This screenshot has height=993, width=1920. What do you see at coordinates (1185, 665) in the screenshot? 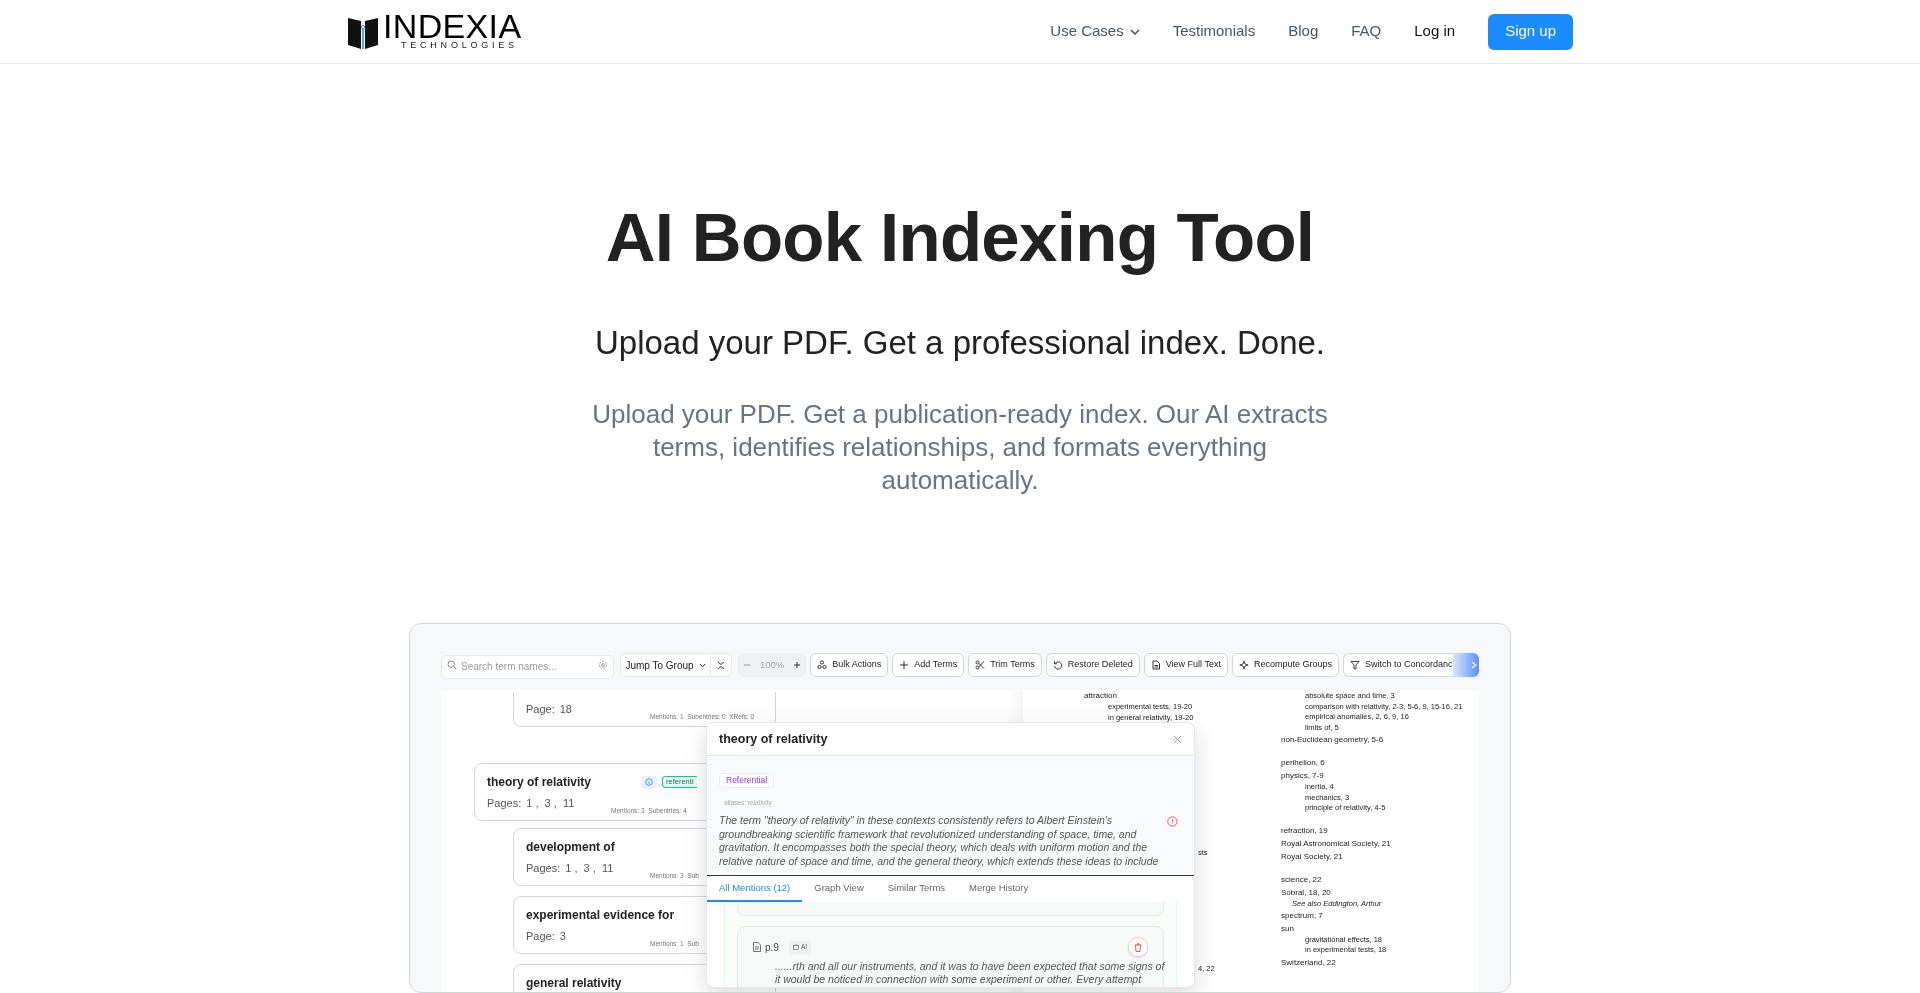
I see `toolbar-button: View Full Text` at bounding box center [1185, 665].